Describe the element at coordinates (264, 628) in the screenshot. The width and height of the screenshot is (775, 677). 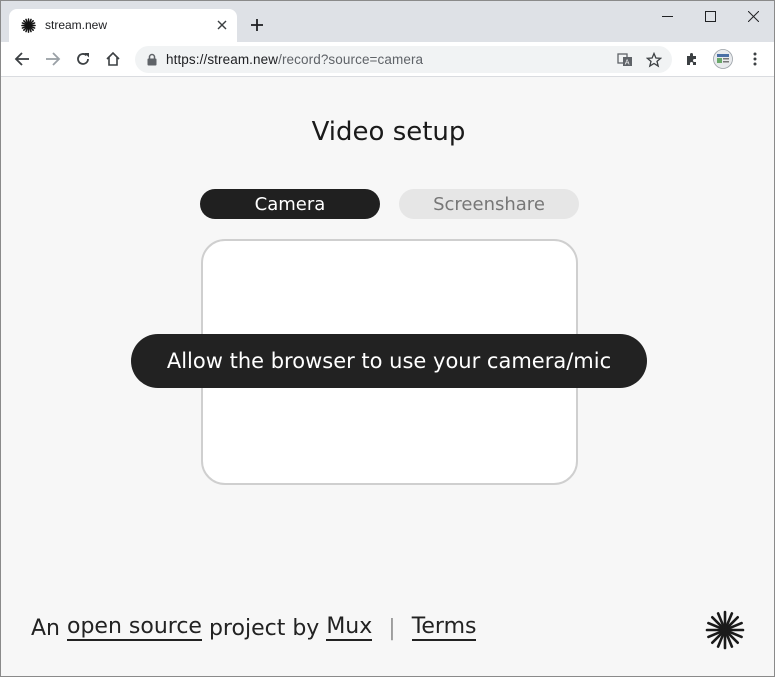
I see `footer-middle: project by` at that location.